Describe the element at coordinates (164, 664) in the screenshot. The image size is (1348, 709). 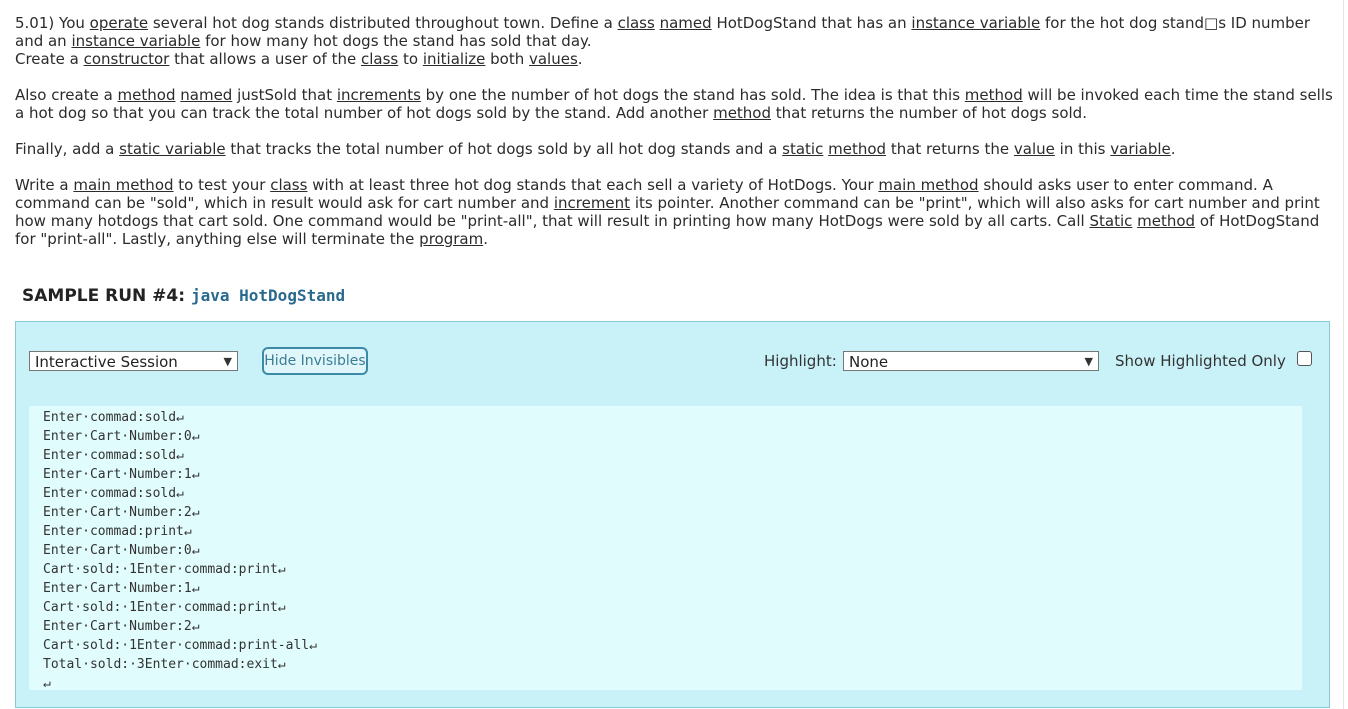
I see `console-line: Total·sold:·3Enter·commad:exit↵` at that location.